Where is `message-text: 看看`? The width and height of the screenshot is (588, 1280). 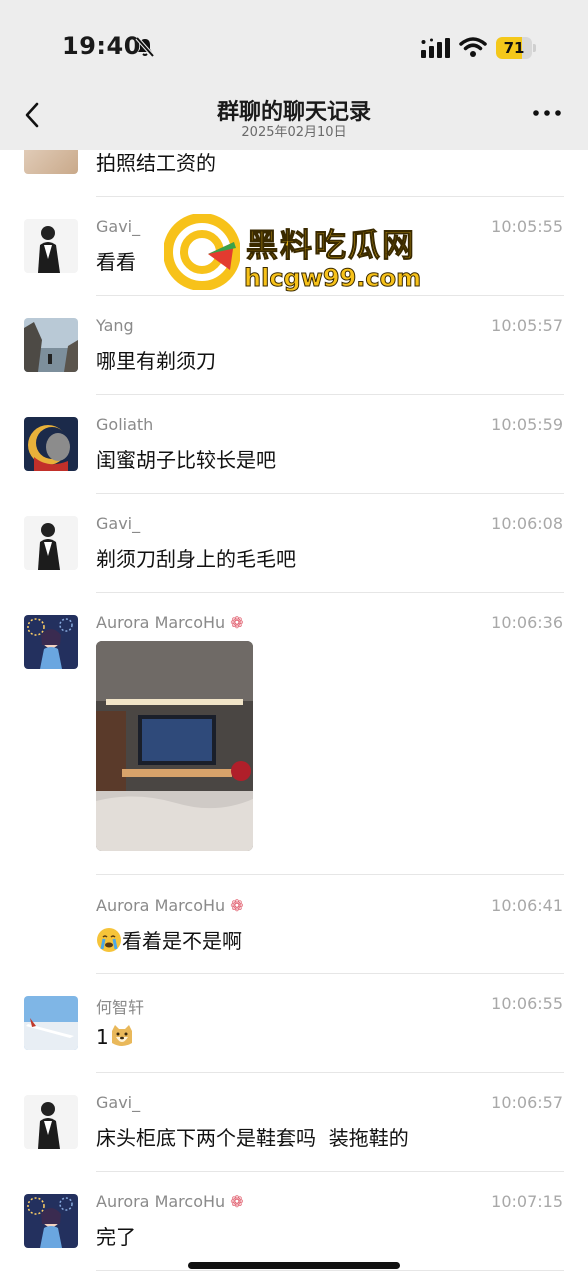
message-text: 看看 is located at coordinates (116, 262).